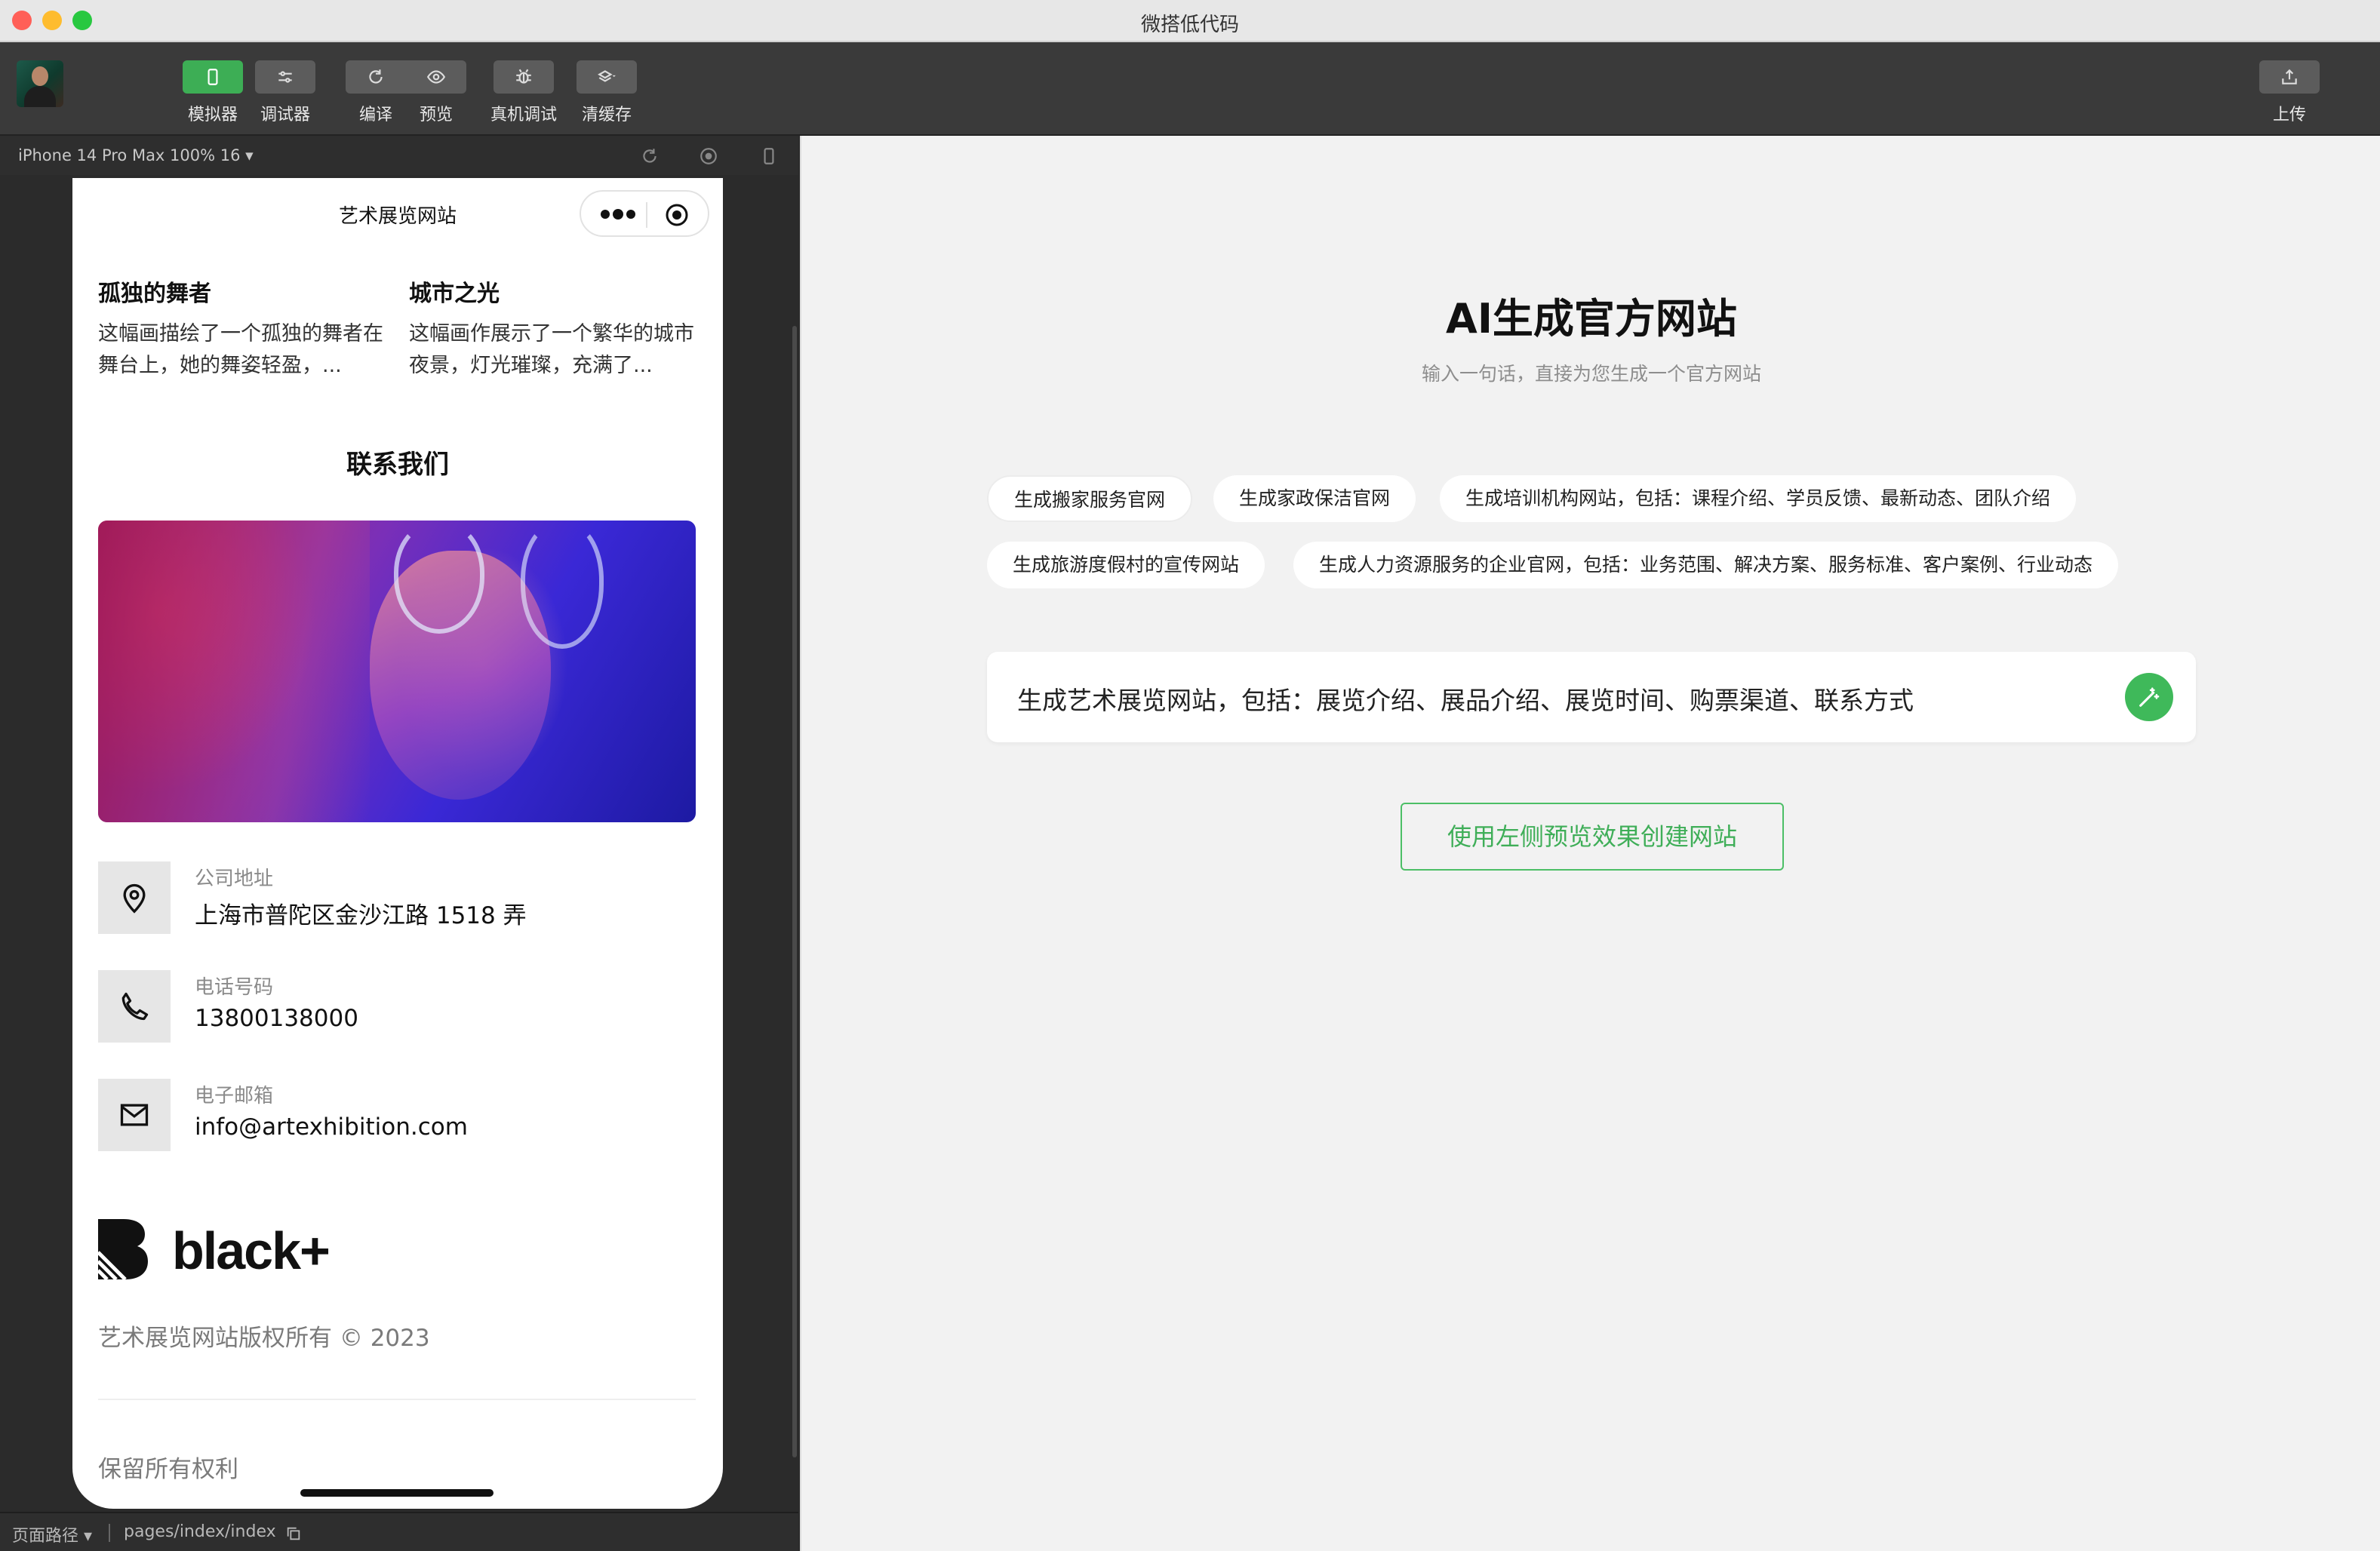  I want to click on mini-program-navbar: 艺术展览网站, so click(397, 212).